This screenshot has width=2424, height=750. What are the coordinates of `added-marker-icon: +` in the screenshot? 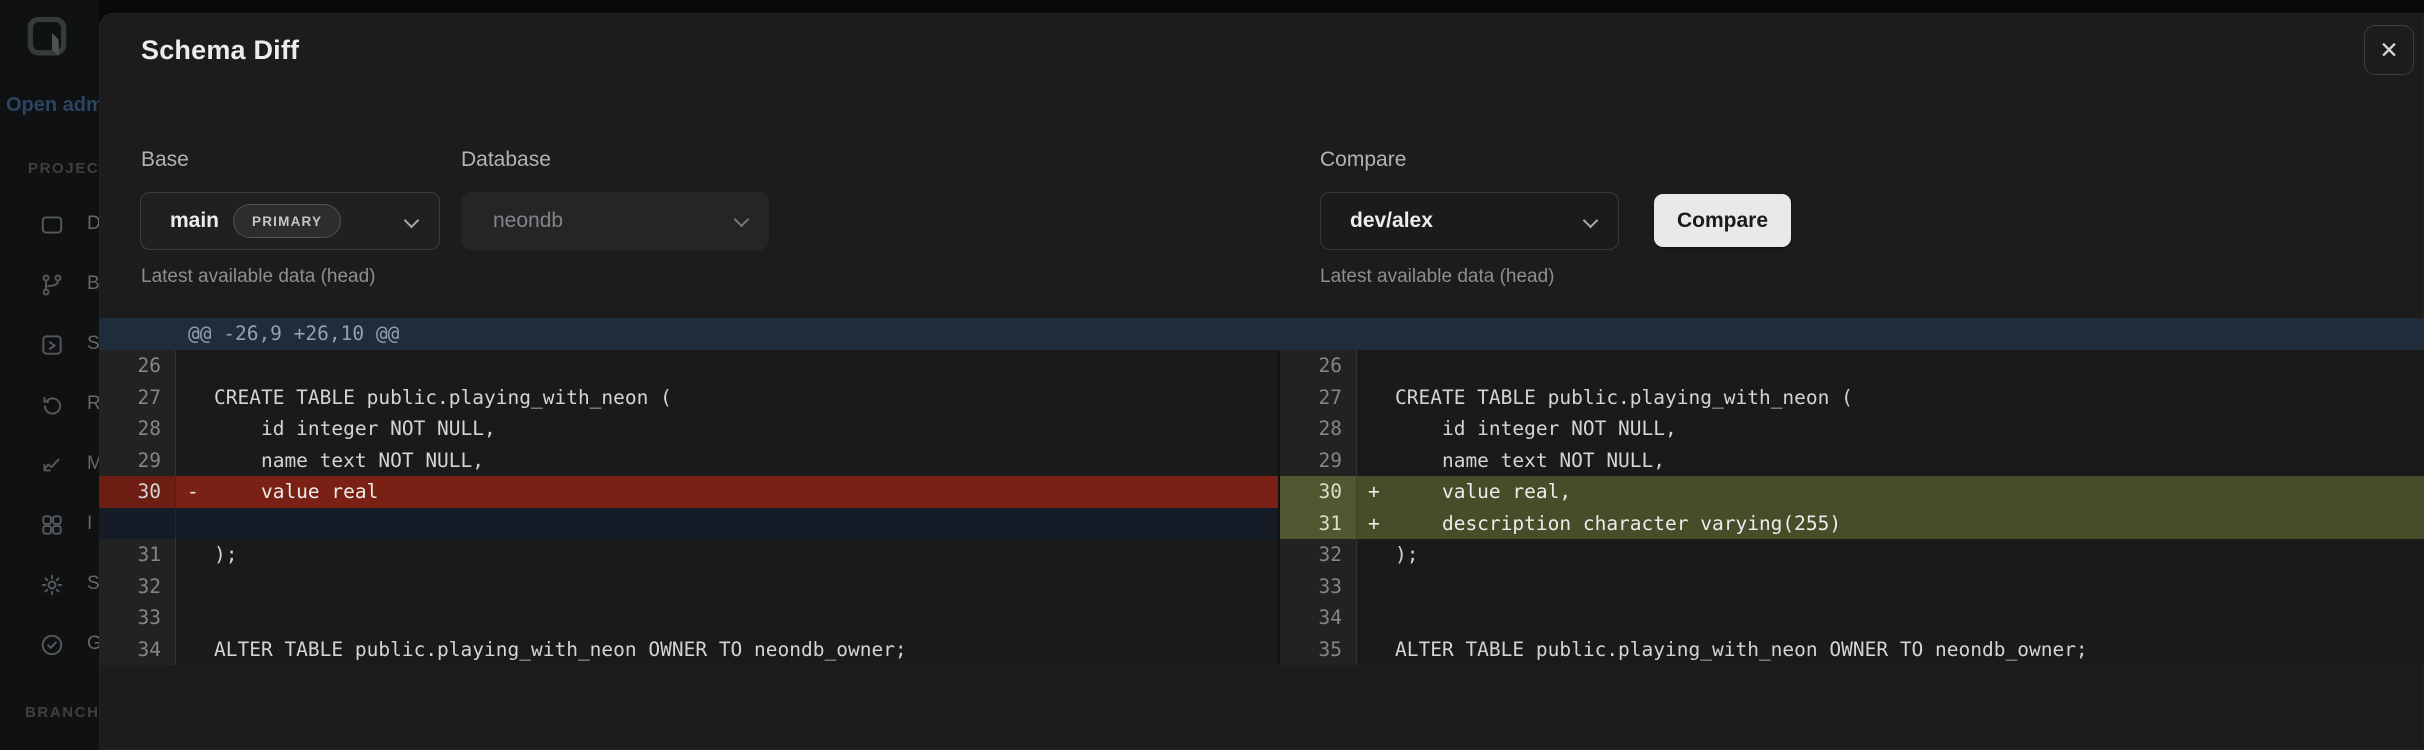 It's located at (1374, 523).